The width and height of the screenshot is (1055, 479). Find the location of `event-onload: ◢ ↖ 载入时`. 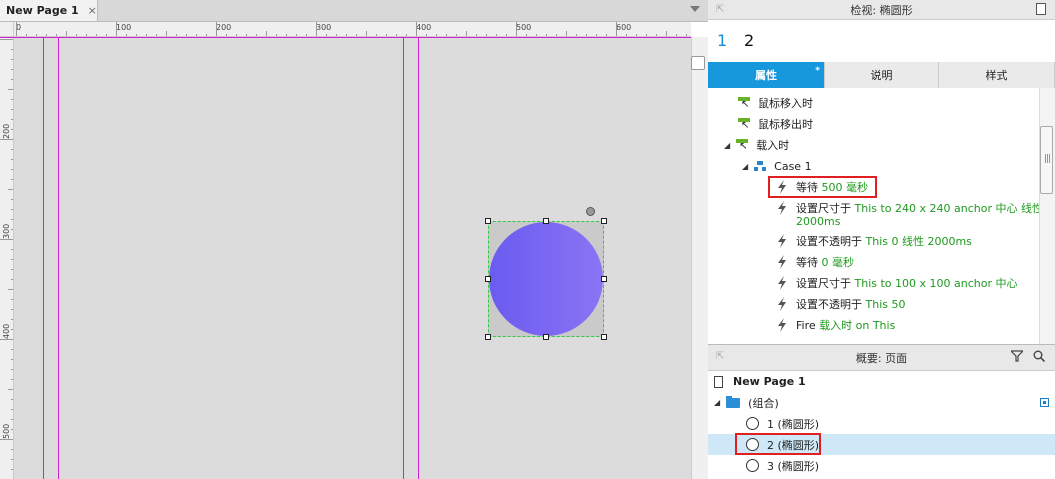

event-onload: ◢ ↖ 载入时 is located at coordinates (756, 145).